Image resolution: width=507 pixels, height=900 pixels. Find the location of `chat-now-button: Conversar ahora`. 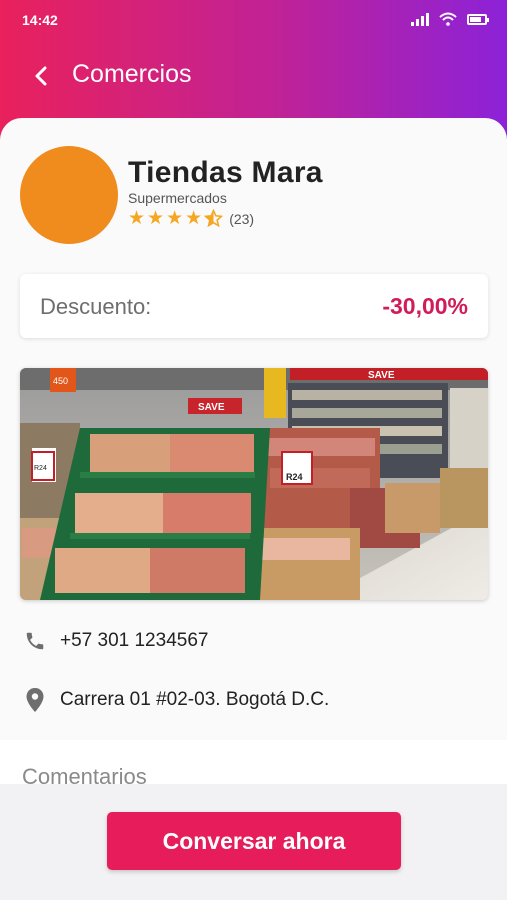

chat-now-button: Conversar ahora is located at coordinates (254, 841).